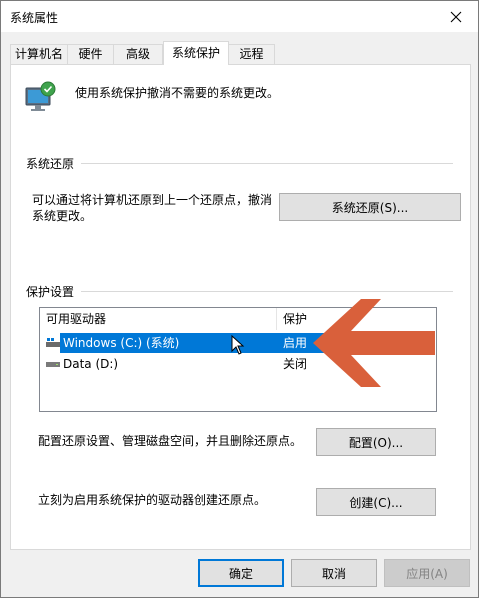 This screenshot has width=479, height=598. I want to click on drive-status: 启用, so click(295, 343).